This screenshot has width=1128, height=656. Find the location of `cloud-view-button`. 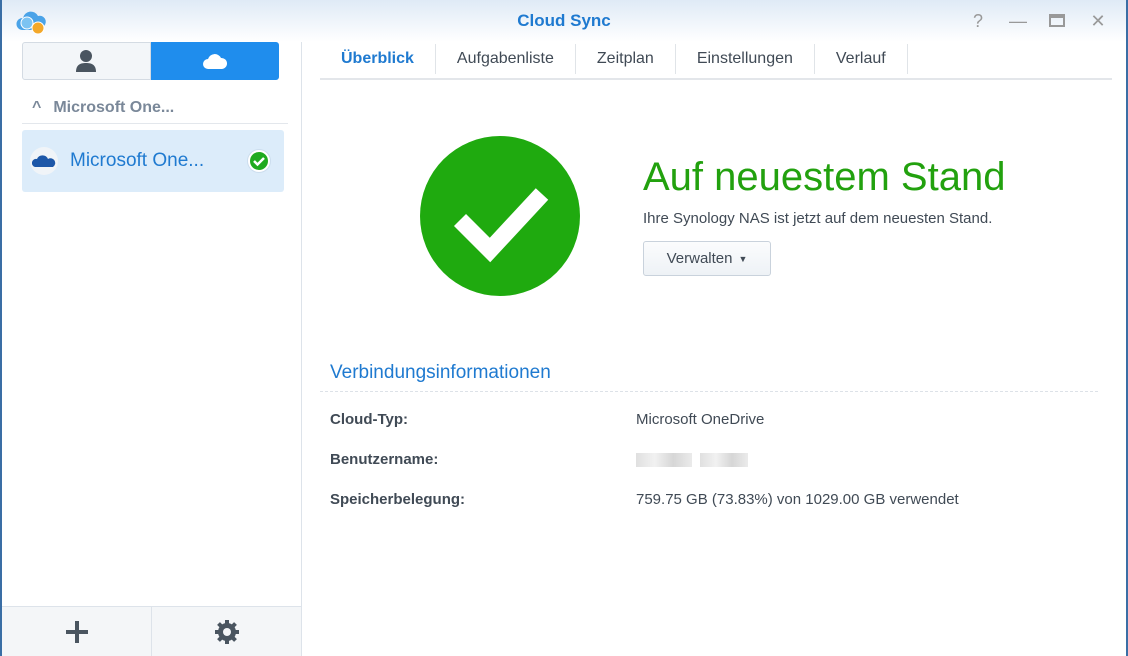

cloud-view-button is located at coordinates (214, 61).